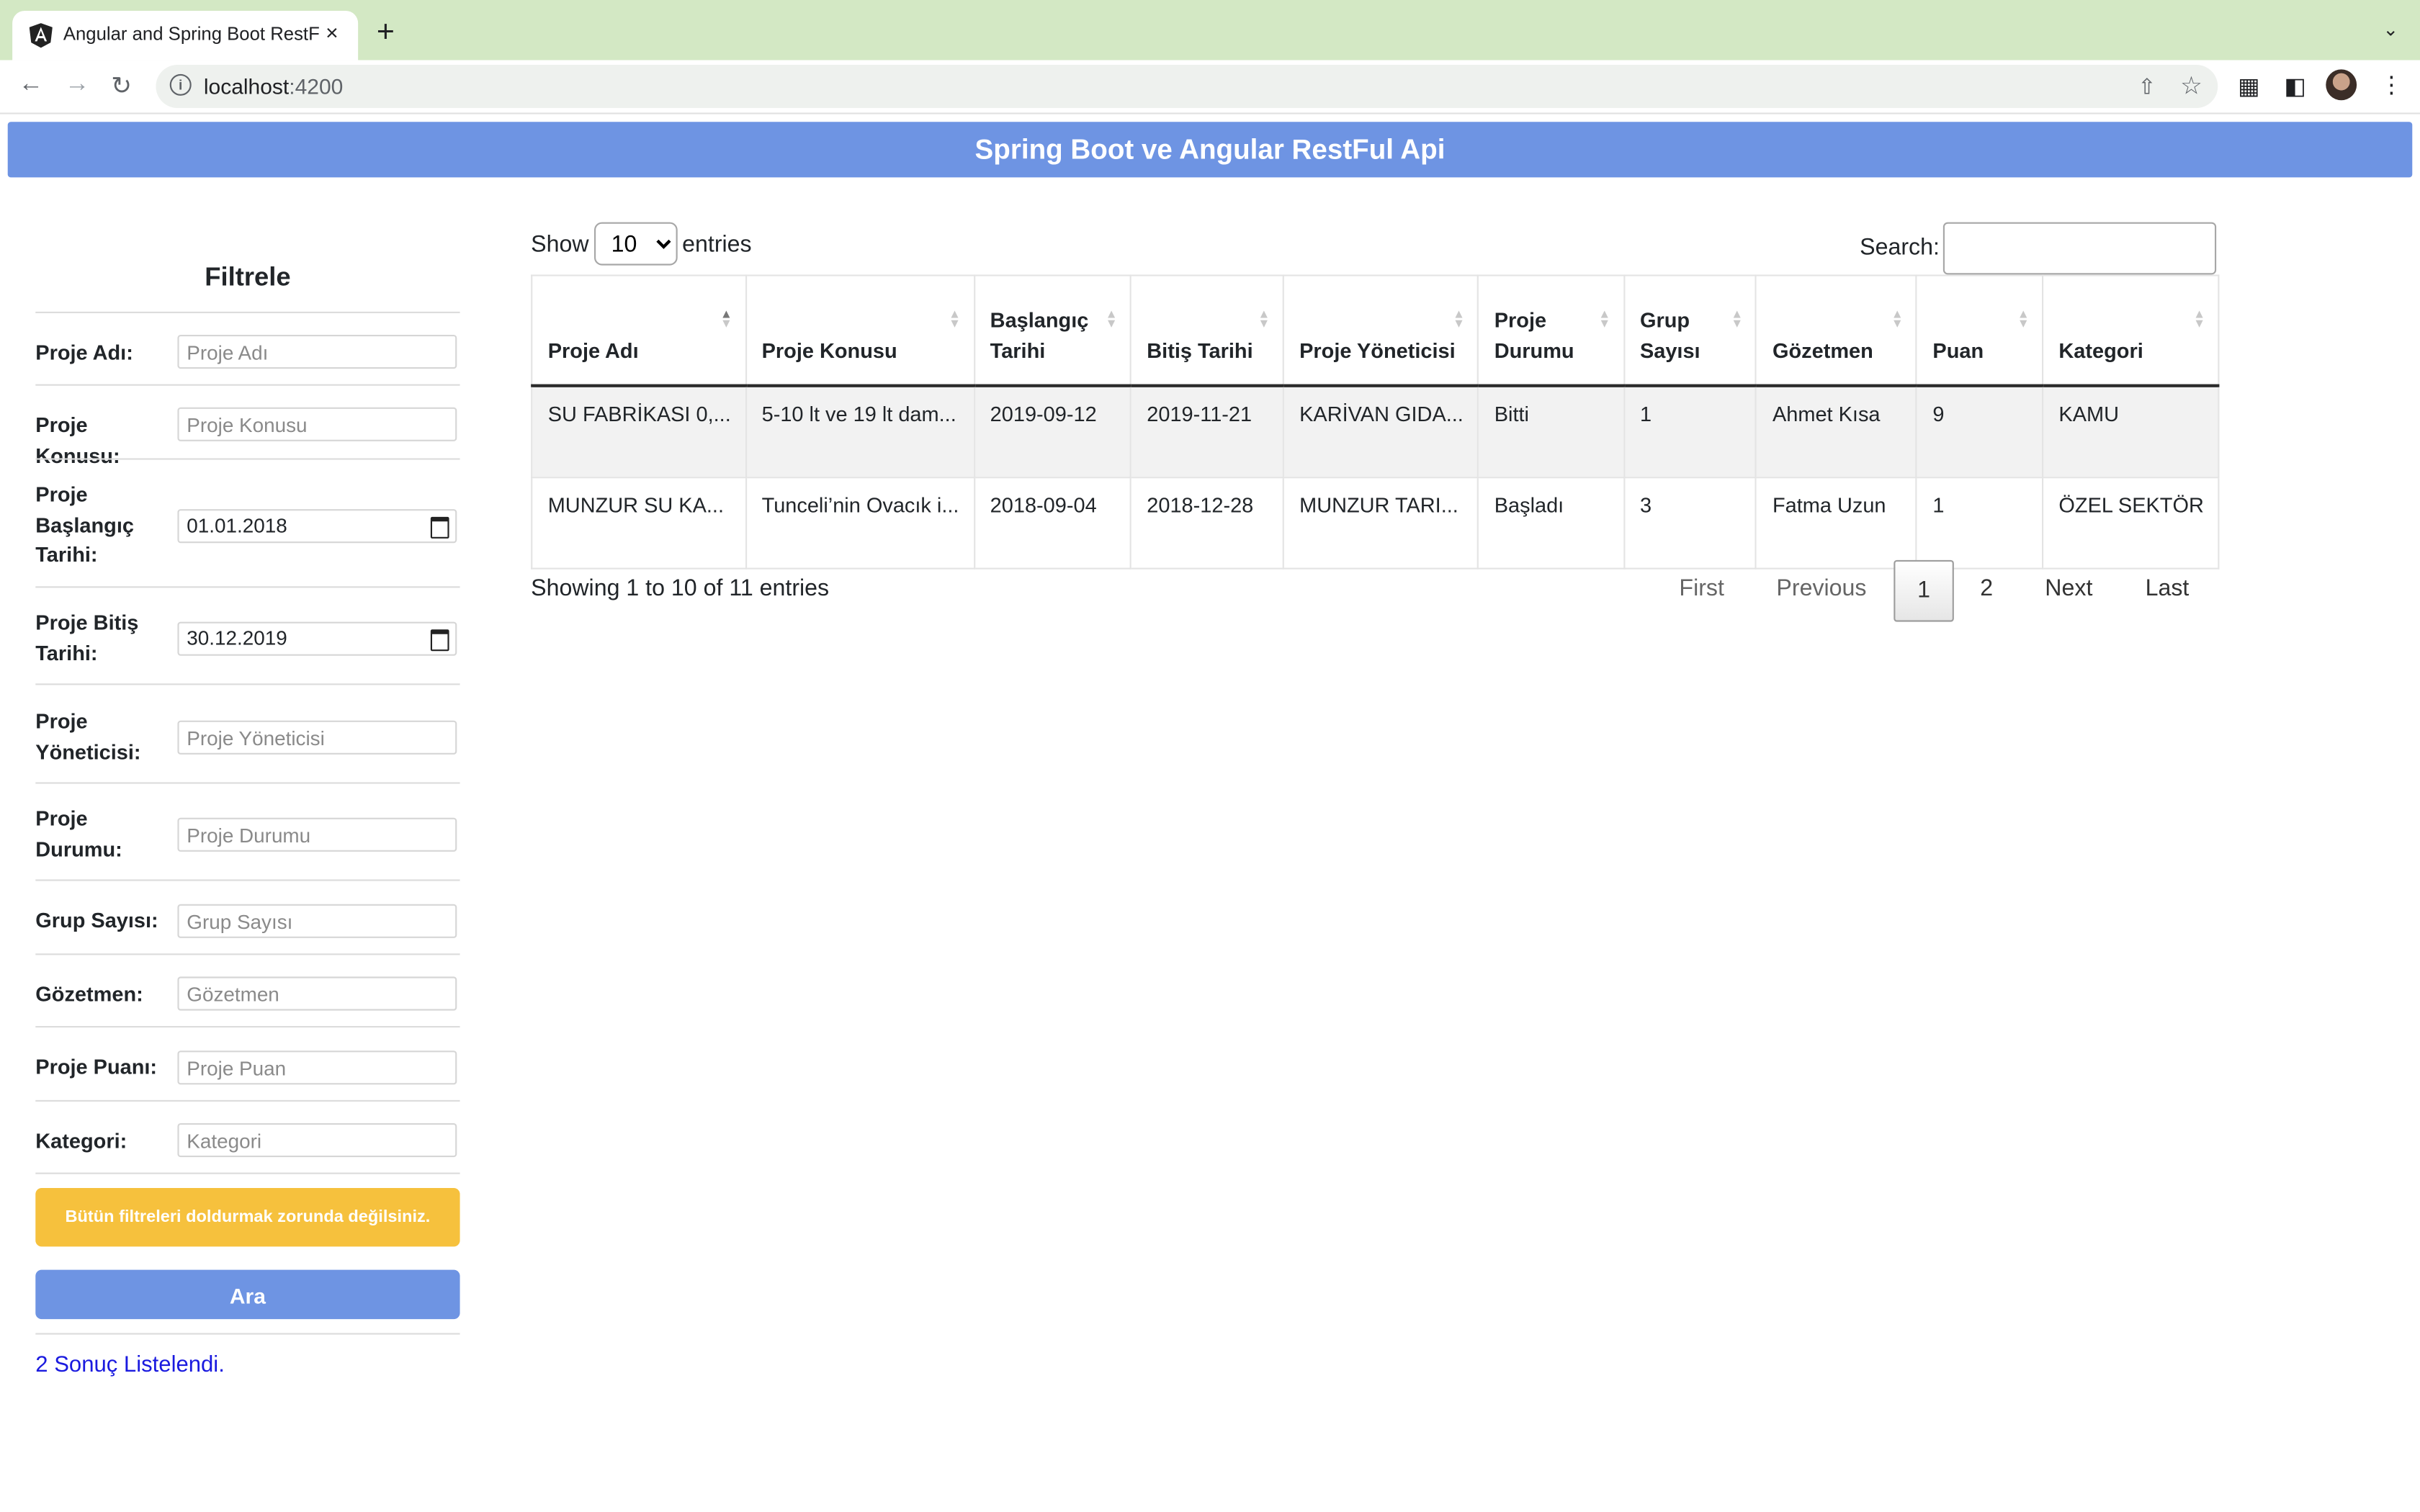  Describe the element at coordinates (2248, 86) in the screenshot. I see `extensions-puzzle-icon: ▦` at that location.